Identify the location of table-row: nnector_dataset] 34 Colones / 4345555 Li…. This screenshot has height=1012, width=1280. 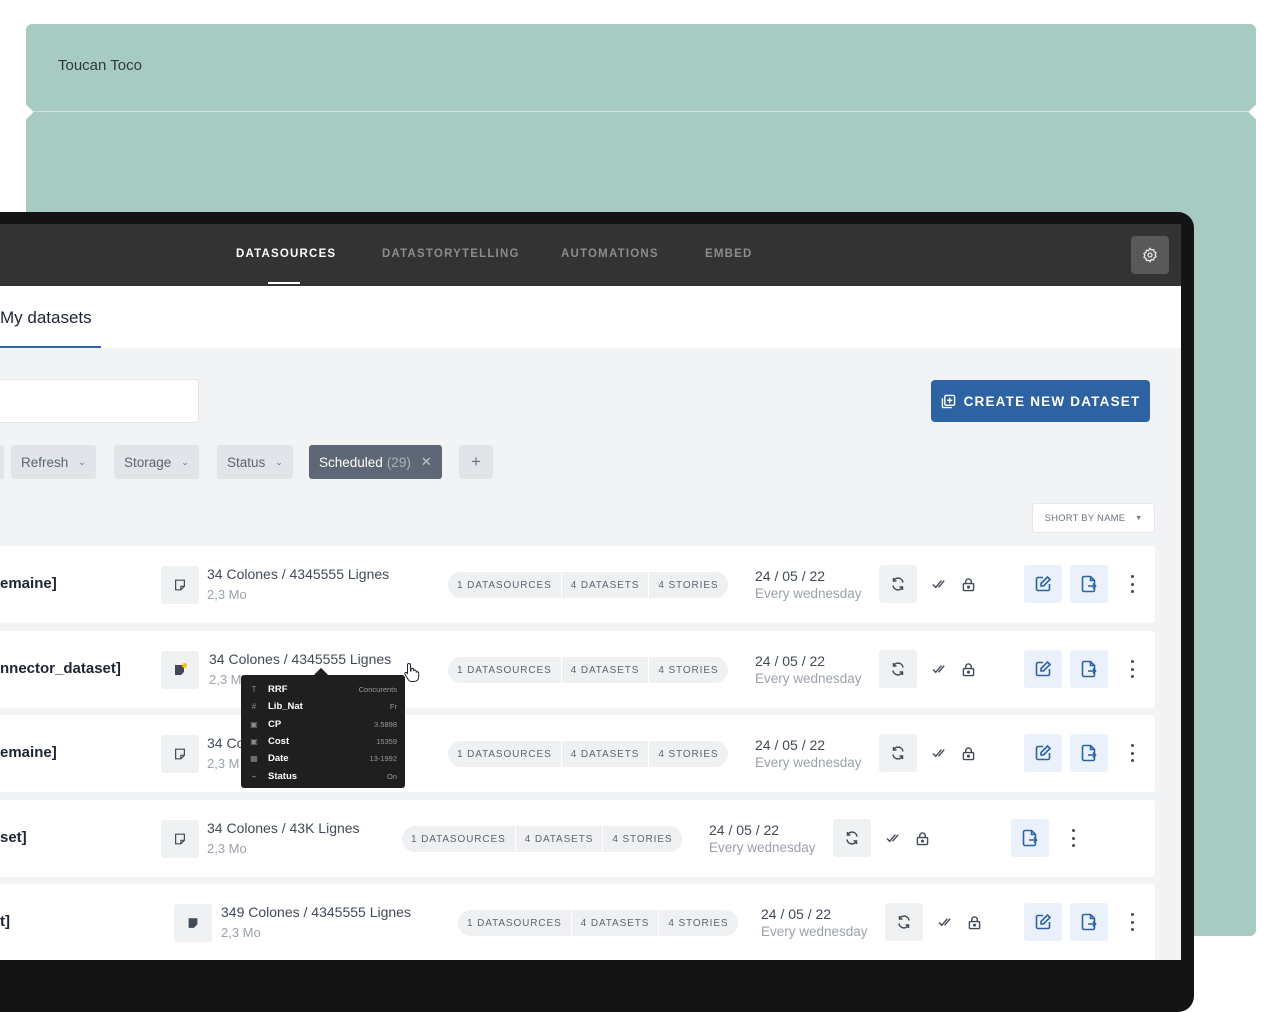
(577, 669).